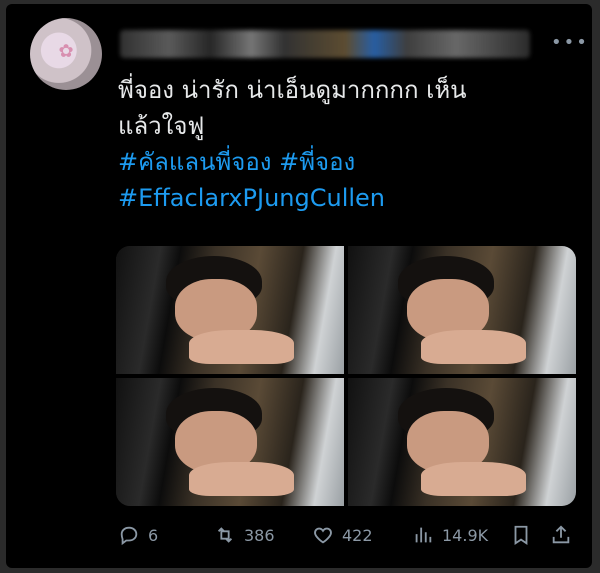 This screenshot has width=600, height=573. I want to click on reply-button: 6, so click(138, 535).